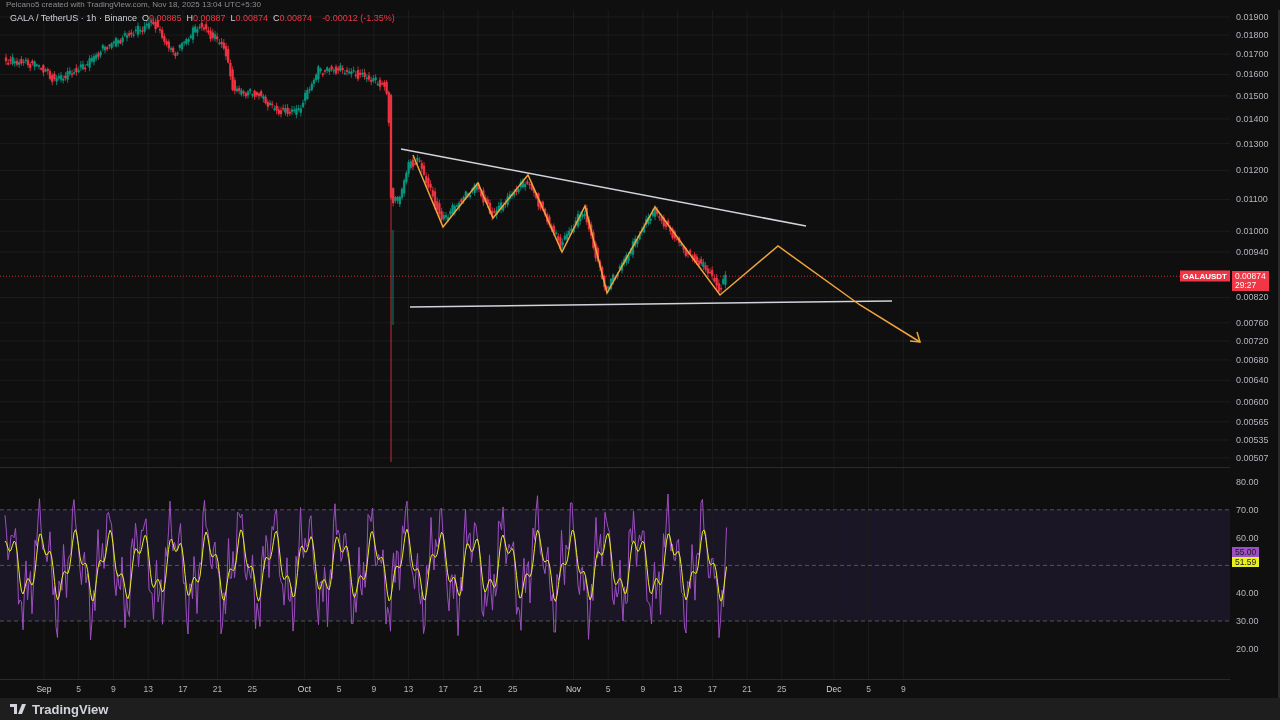 The height and width of the screenshot is (720, 1280). What do you see at coordinates (1247, 482) in the screenshot?
I see `rsi-axis-label: 80.00` at bounding box center [1247, 482].